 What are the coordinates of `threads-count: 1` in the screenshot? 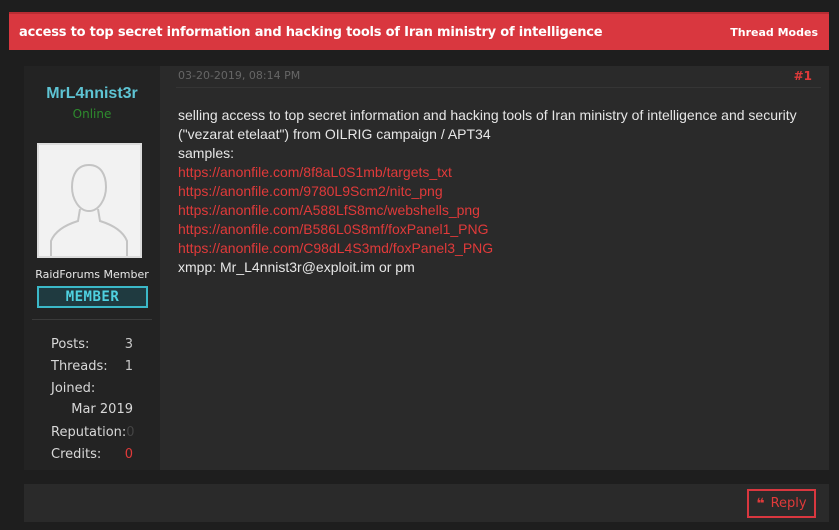 It's located at (128, 366).